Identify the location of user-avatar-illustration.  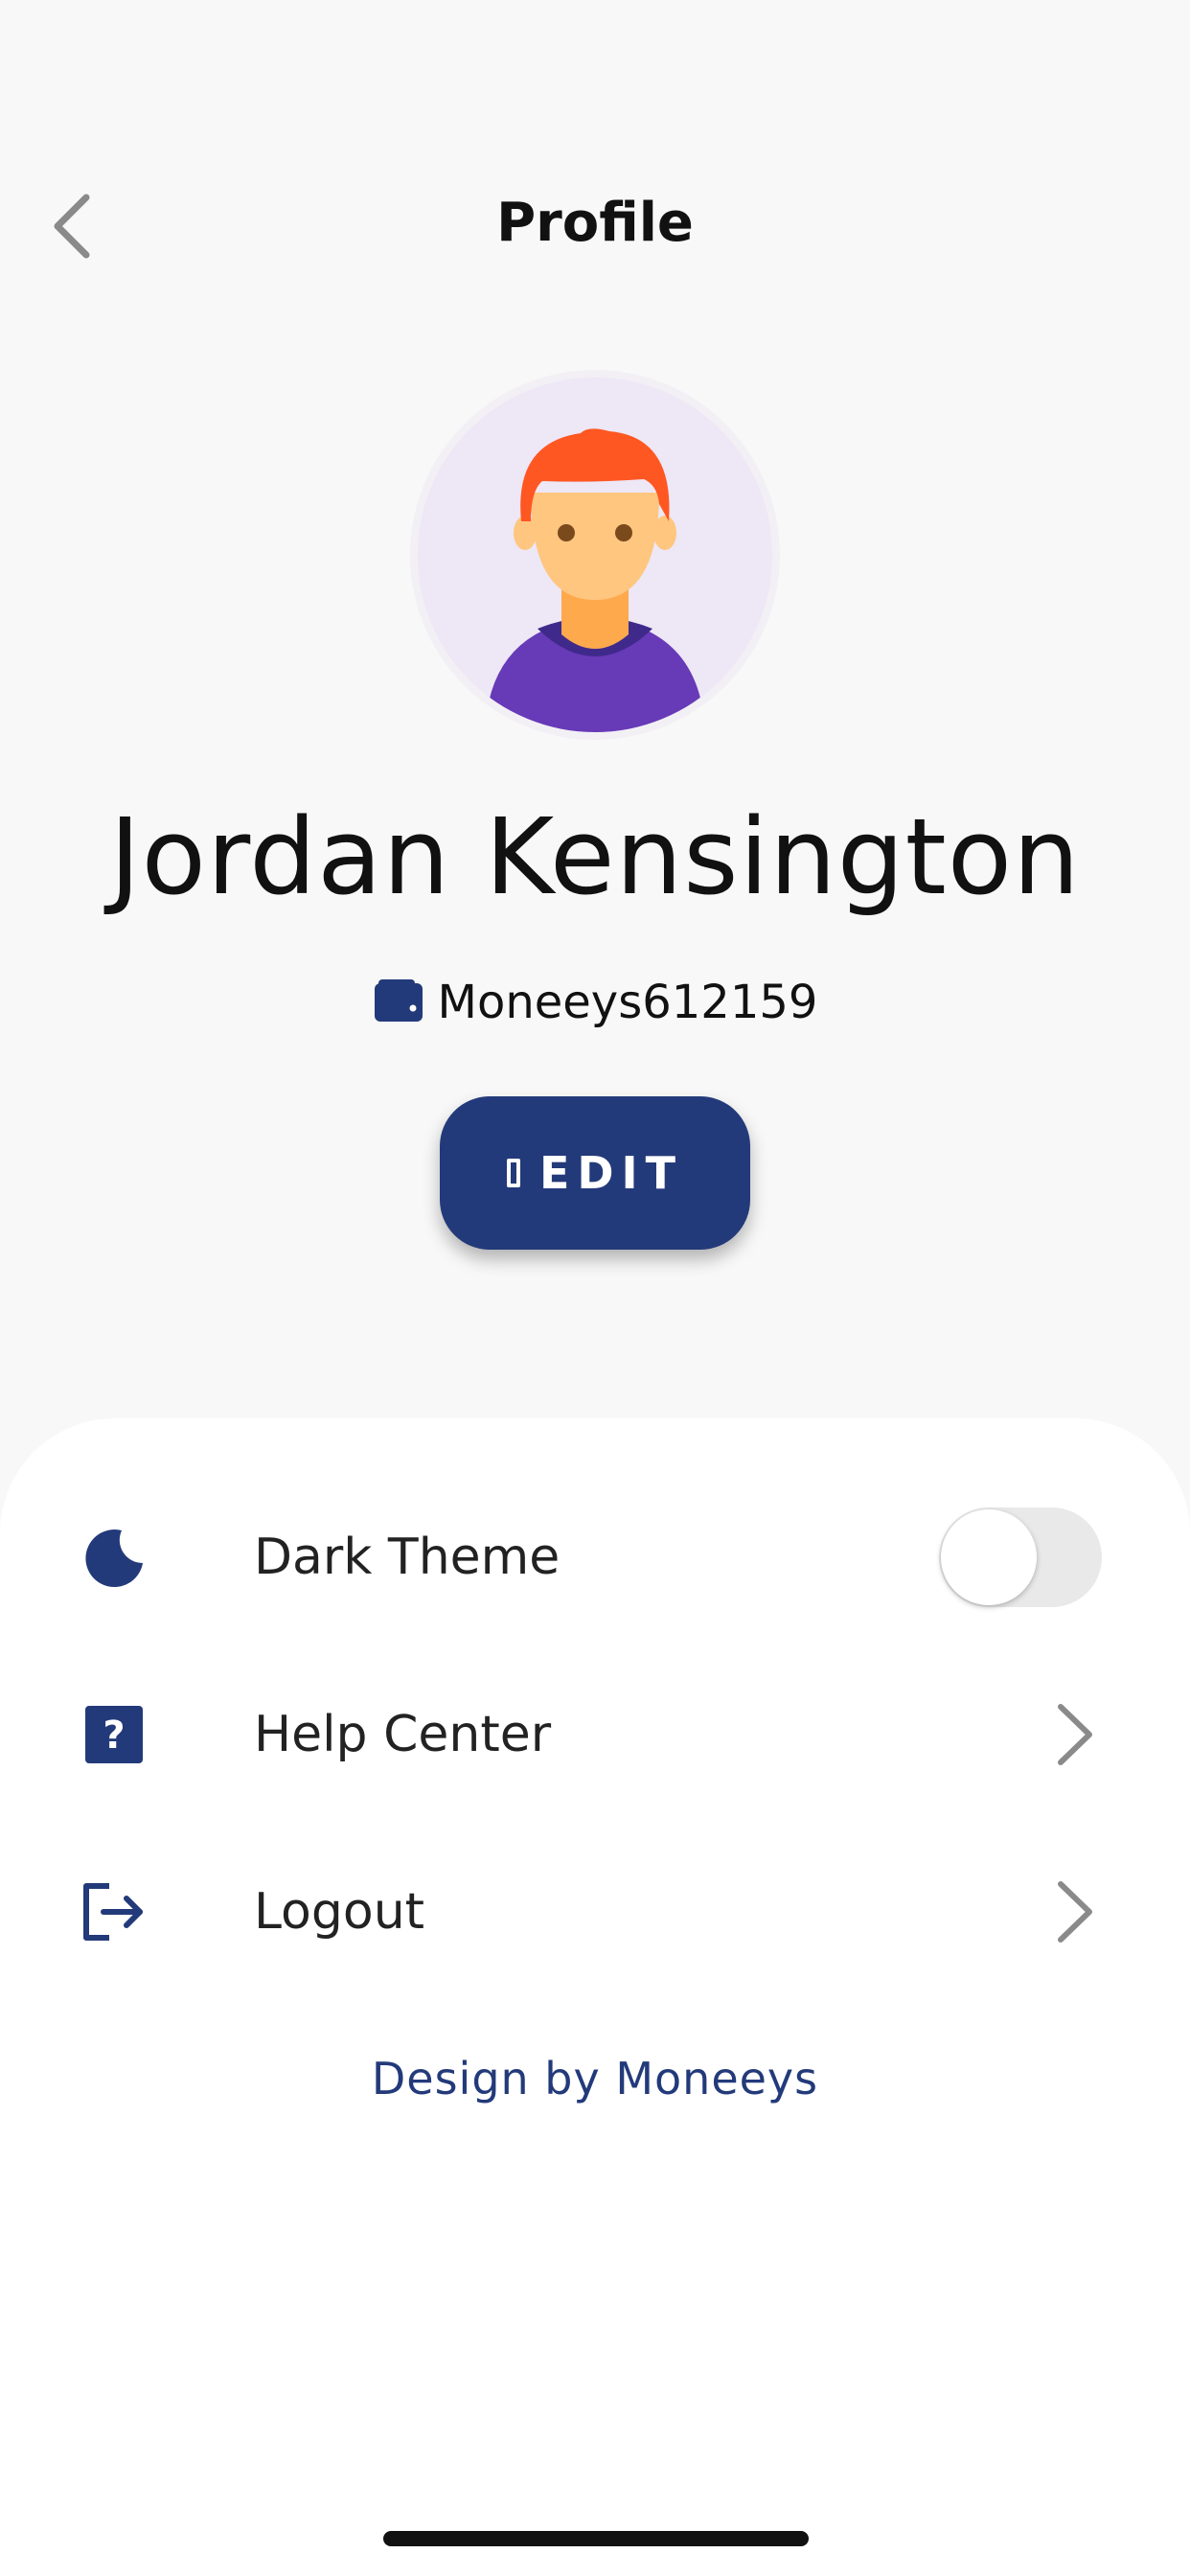
(595, 555).